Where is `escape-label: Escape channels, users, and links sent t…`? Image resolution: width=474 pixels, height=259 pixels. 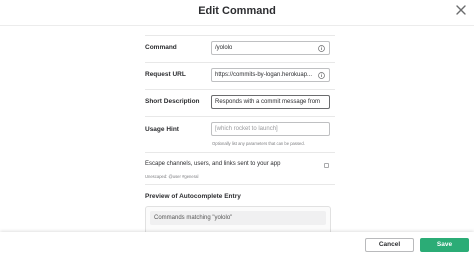 escape-label: Escape channels, users, and links sent t… is located at coordinates (213, 164).